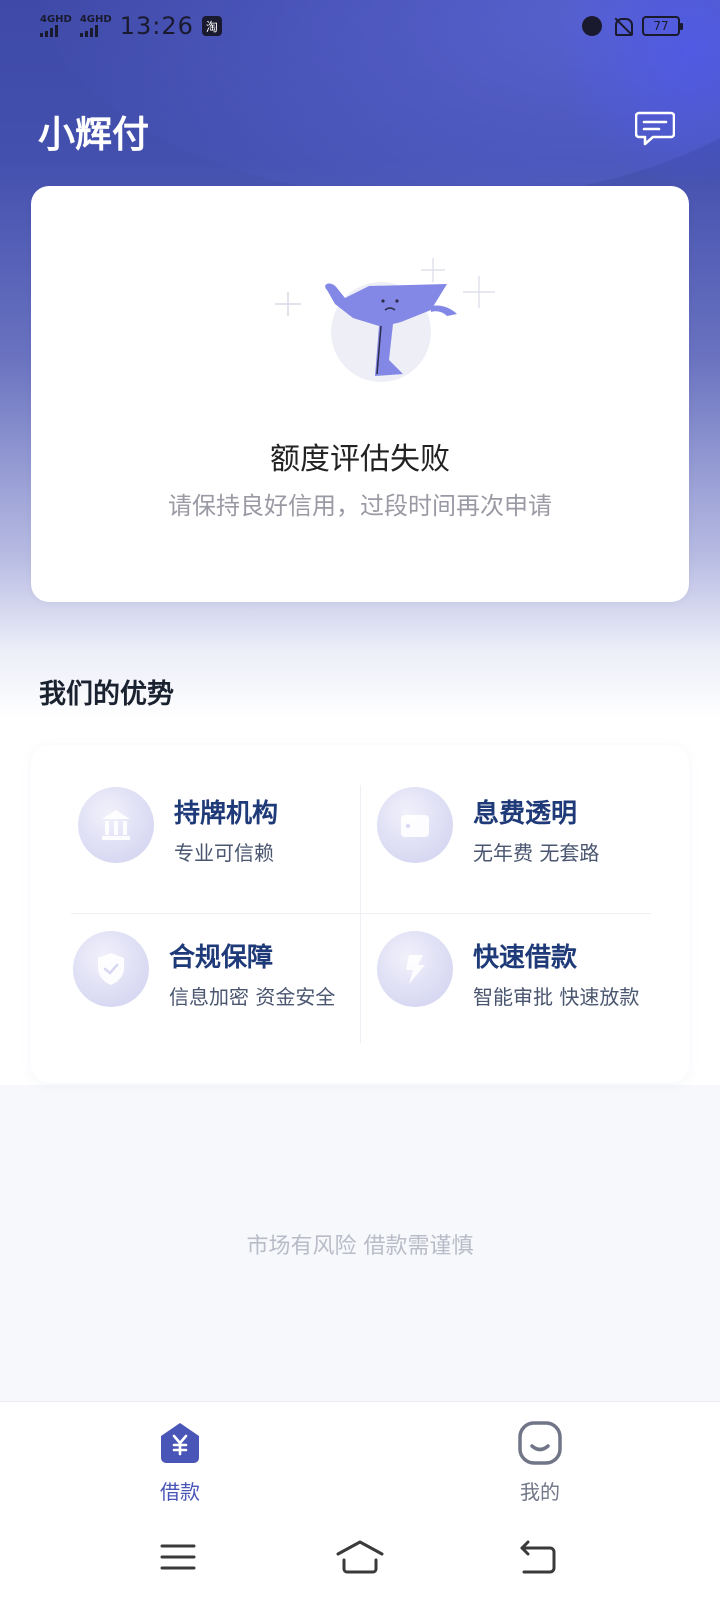 The height and width of the screenshot is (1600, 720). I want to click on alarm-icon, so click(592, 26).